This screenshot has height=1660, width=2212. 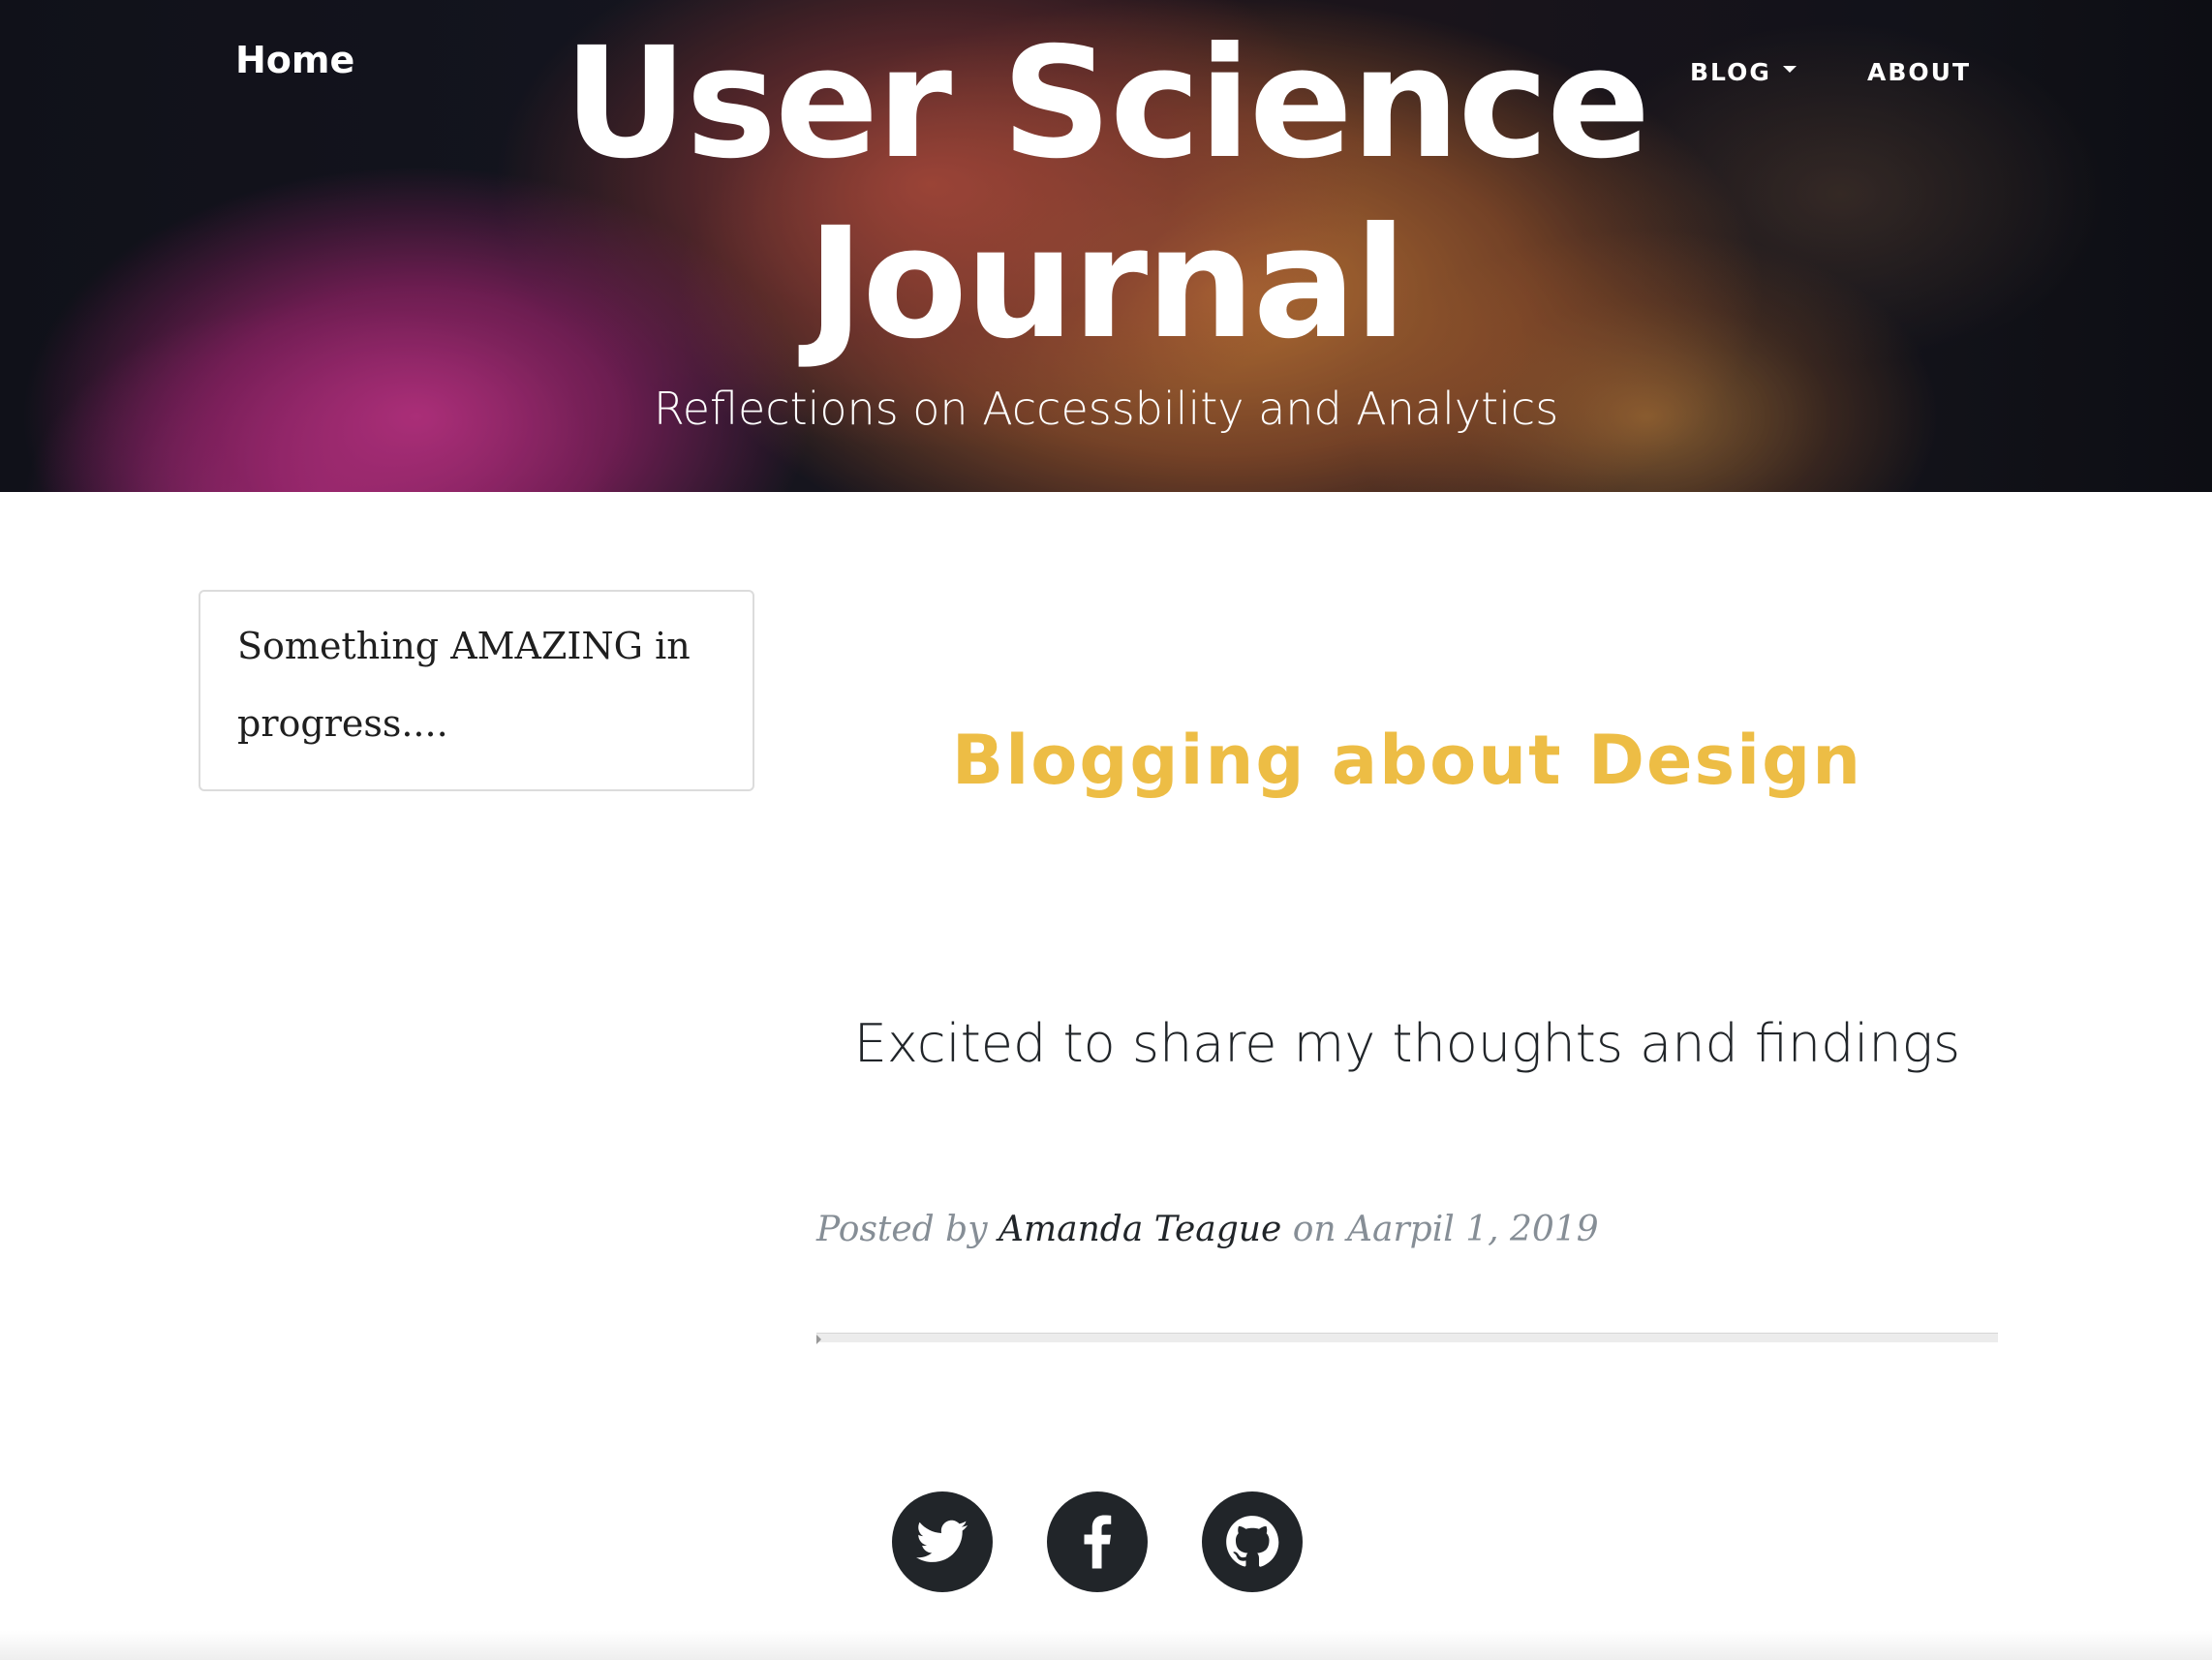 What do you see at coordinates (1106, 1645) in the screenshot?
I see `page-bottom-edge` at bounding box center [1106, 1645].